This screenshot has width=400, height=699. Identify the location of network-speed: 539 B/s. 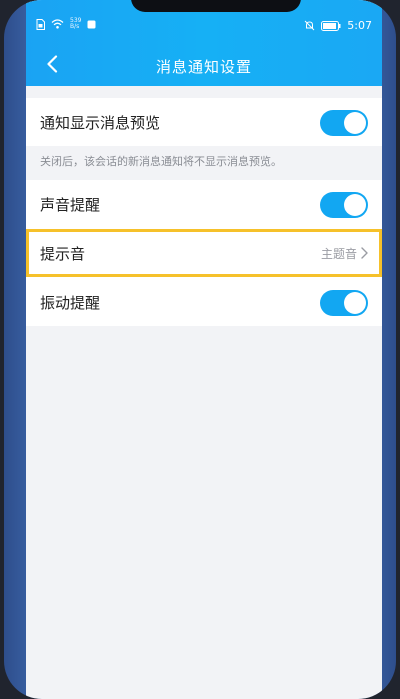
(75, 24).